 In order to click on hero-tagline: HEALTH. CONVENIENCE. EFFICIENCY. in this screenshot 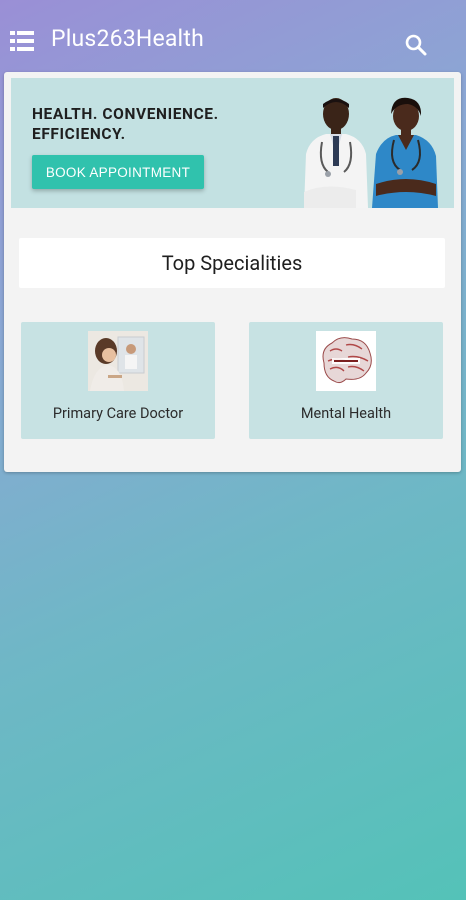, I will do `click(125, 124)`.